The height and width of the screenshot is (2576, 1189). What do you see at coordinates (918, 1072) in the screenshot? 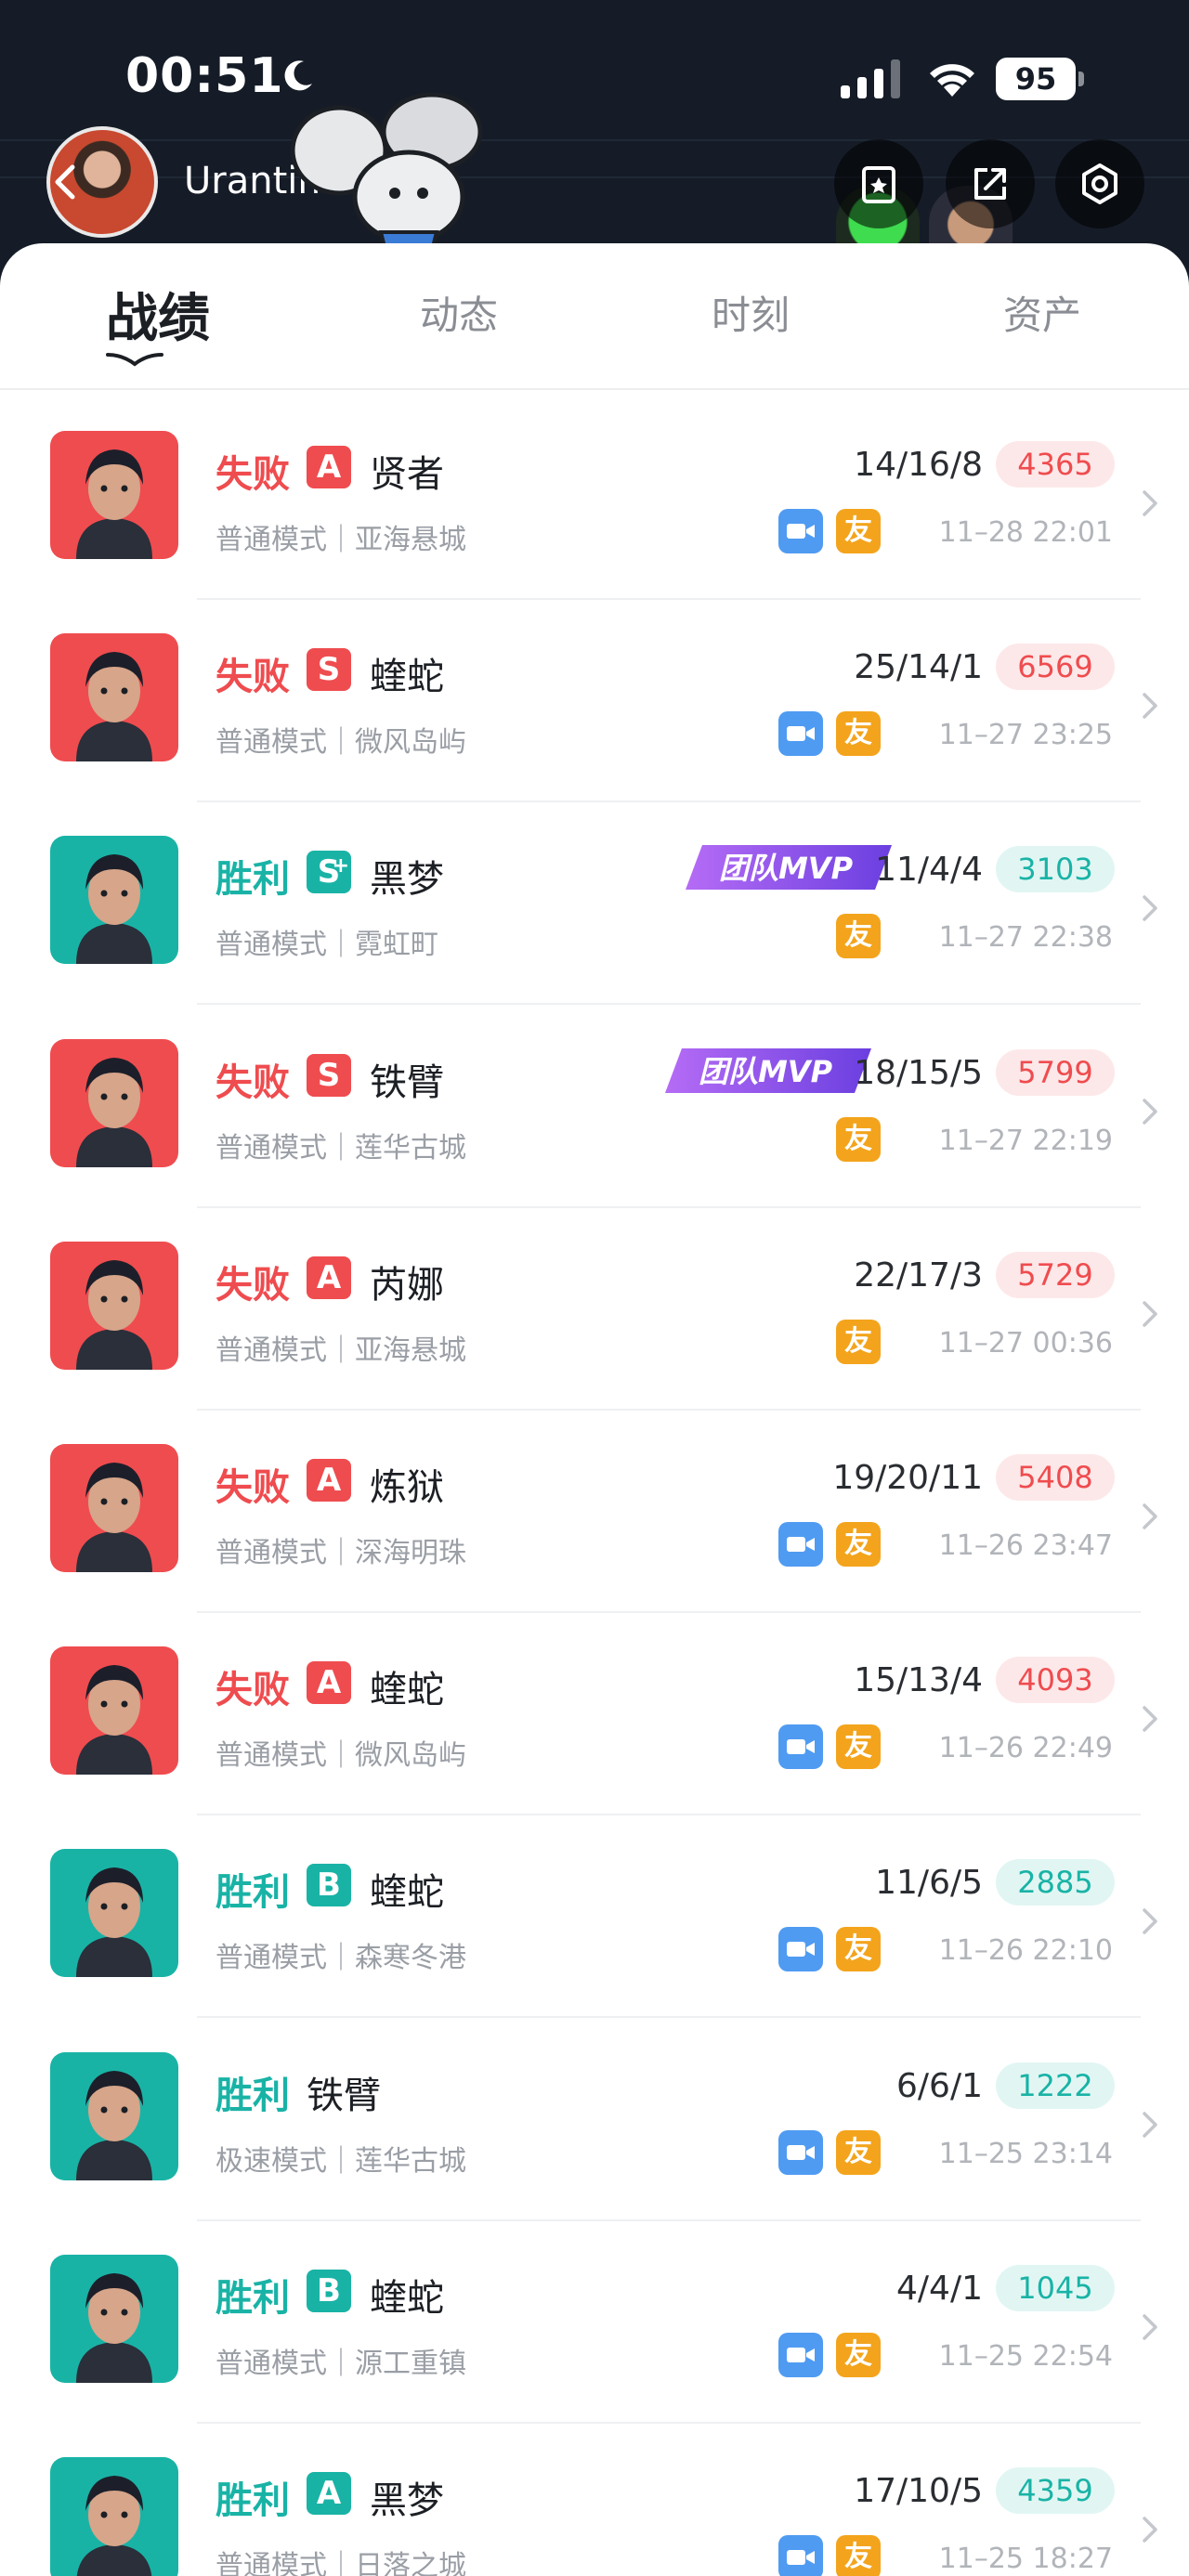
I see `kda: 18/15/5` at bounding box center [918, 1072].